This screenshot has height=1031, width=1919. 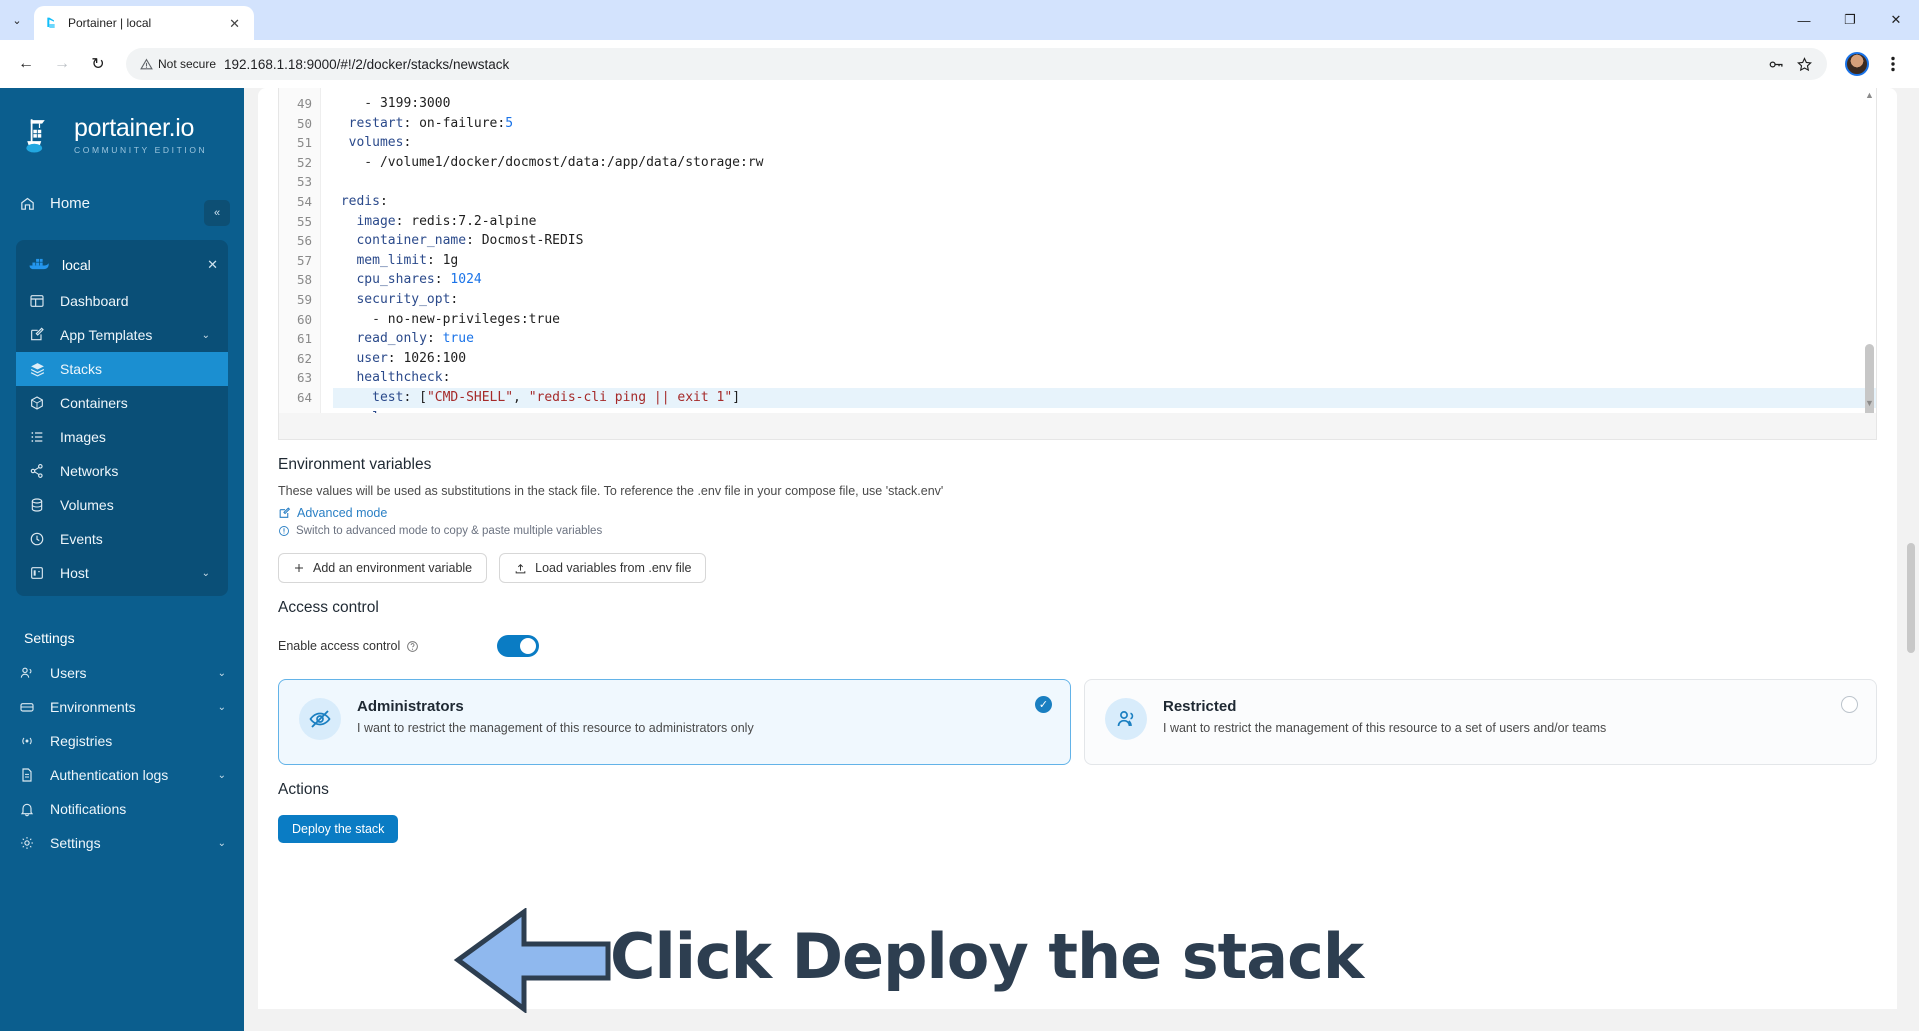 What do you see at coordinates (1850, 20) in the screenshot?
I see `window-maximize-button: ❐` at bounding box center [1850, 20].